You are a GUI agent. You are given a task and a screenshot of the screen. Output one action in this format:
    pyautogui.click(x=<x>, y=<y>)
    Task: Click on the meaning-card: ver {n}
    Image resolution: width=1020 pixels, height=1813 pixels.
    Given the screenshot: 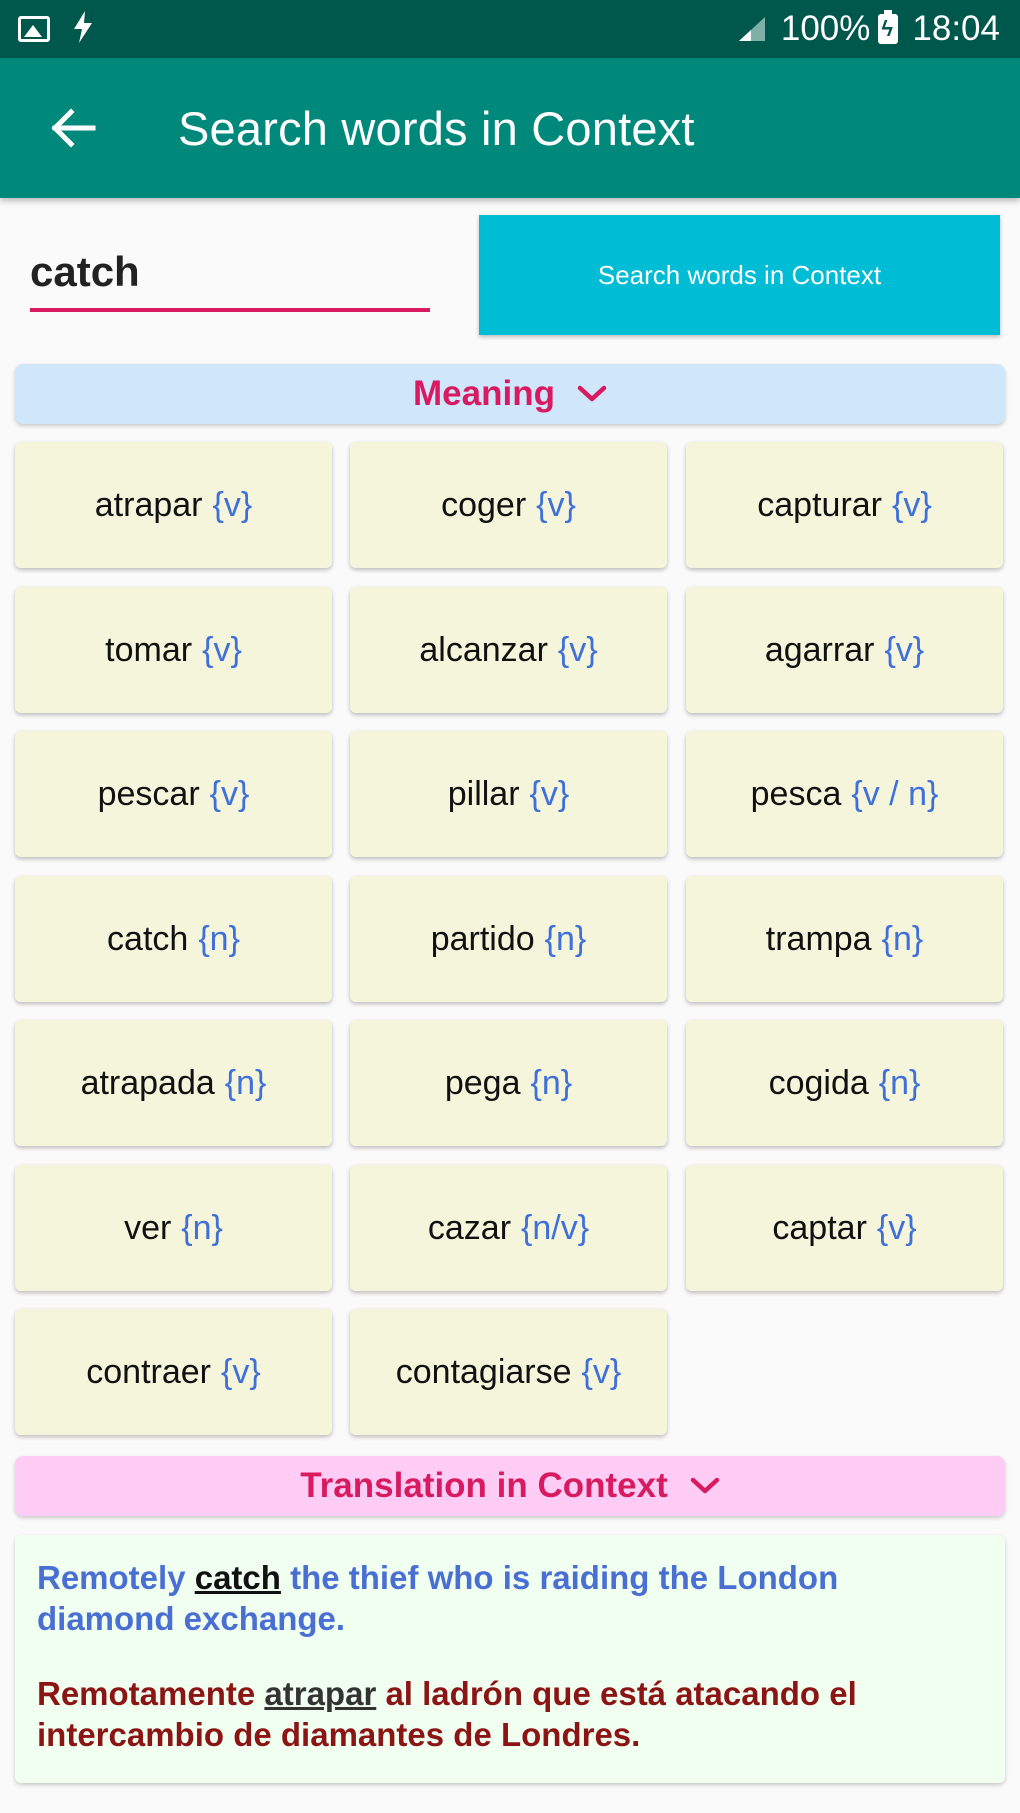 What is the action you would take?
    pyautogui.click(x=173, y=1228)
    